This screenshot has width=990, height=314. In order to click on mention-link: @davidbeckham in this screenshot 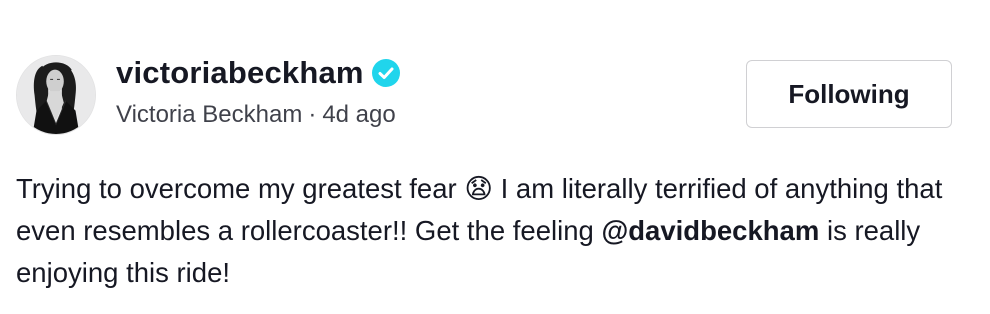, I will do `click(710, 230)`.